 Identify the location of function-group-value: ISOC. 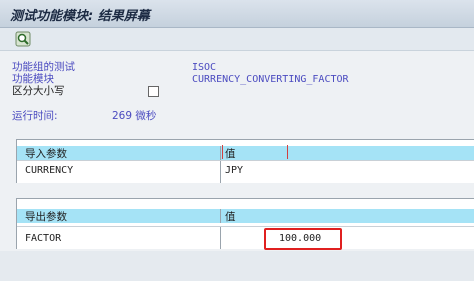
(204, 67).